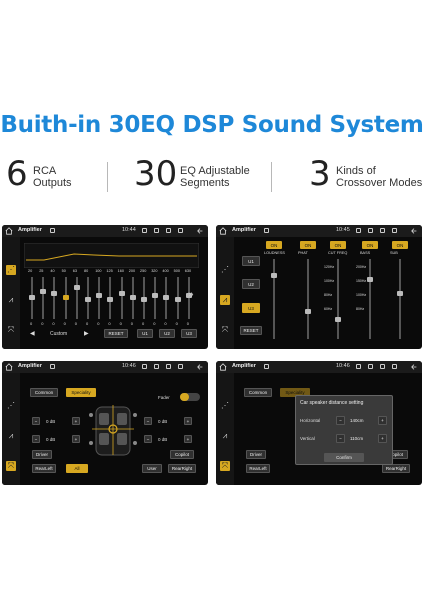  What do you see at coordinates (340, 420) in the screenshot?
I see `horizontal-minus-button: −` at bounding box center [340, 420].